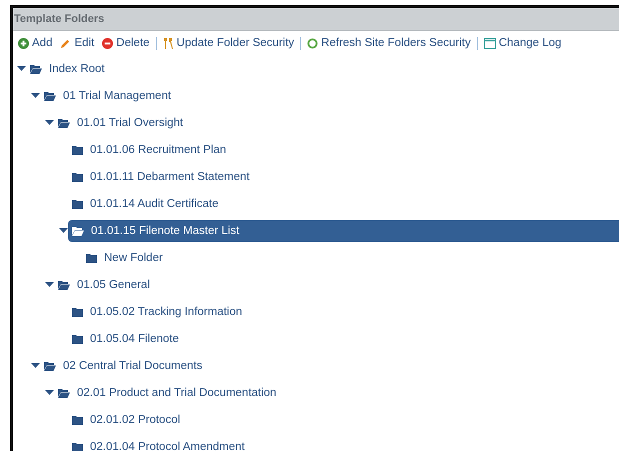  I want to click on tree-item: 01.01 Trial Oversight, so click(336, 123).